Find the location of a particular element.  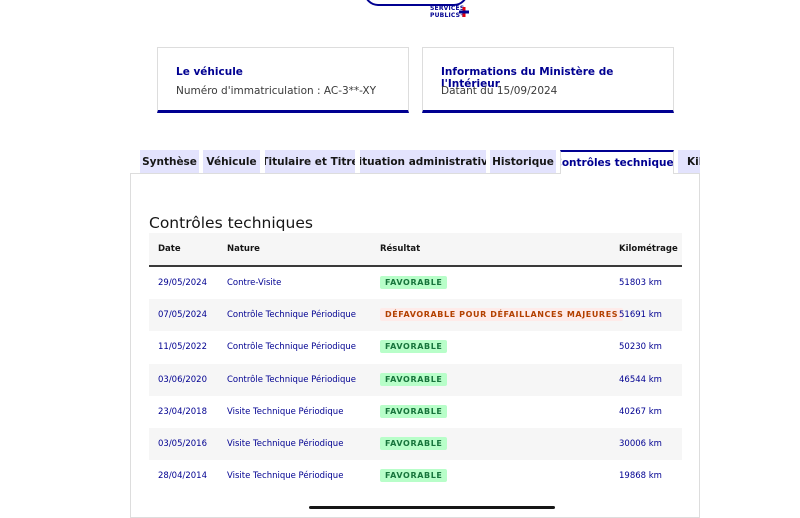

row-date: 29/05/2024 is located at coordinates (182, 283).